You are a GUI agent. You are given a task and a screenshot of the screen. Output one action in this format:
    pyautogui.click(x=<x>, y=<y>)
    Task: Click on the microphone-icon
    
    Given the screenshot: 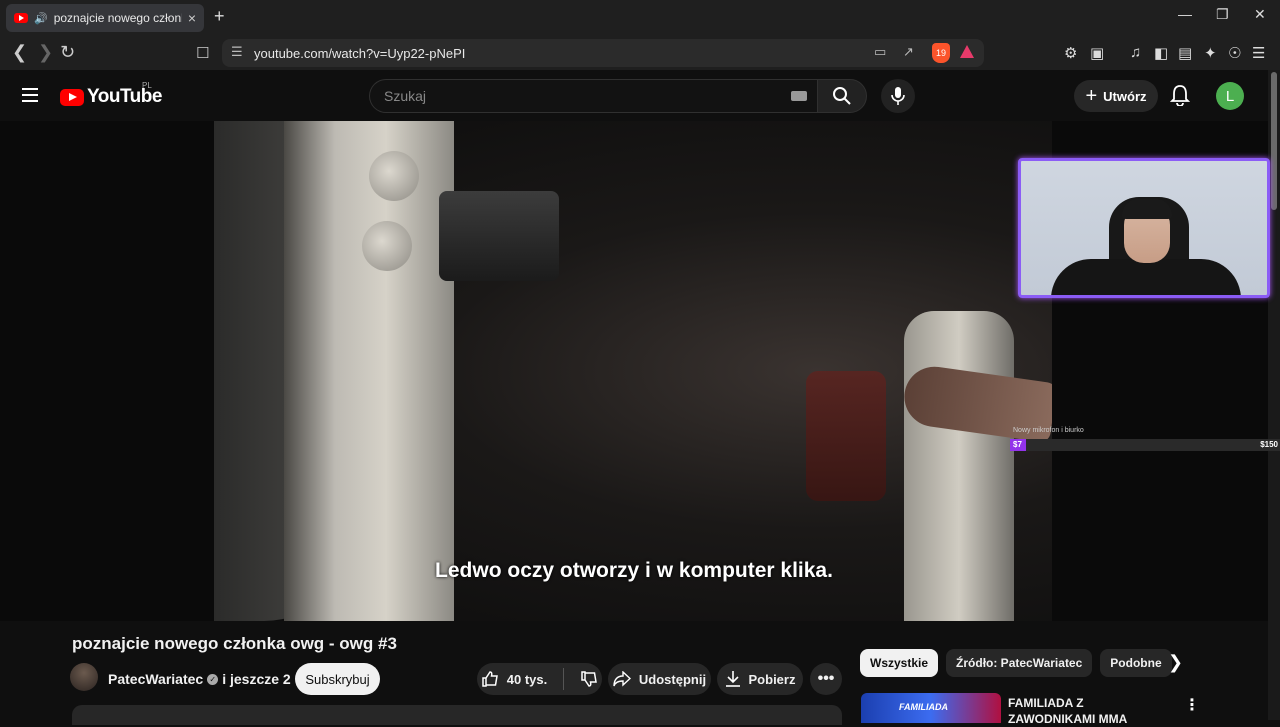 What is the action you would take?
    pyautogui.click(x=898, y=96)
    